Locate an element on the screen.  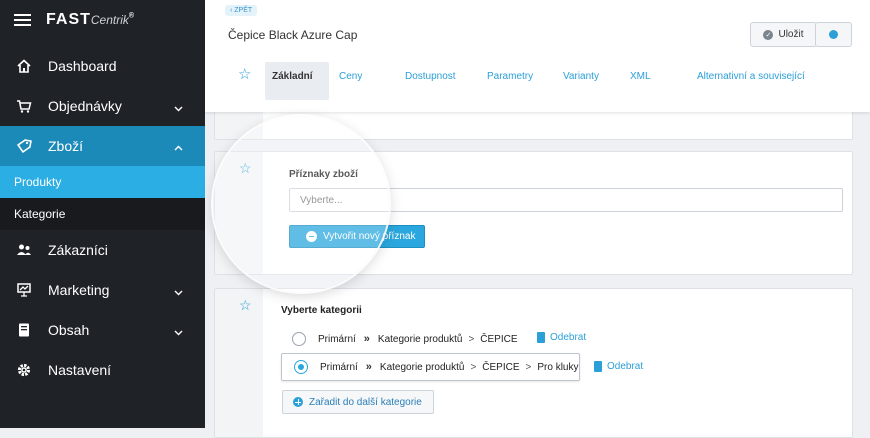
sub-item-kategorie: Kategorie is located at coordinates (102, 214).